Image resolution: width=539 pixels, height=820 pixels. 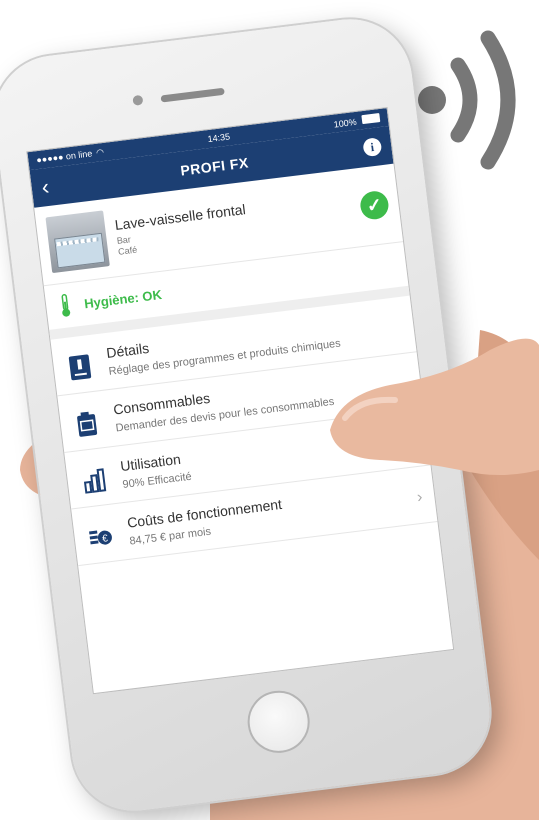 I want to click on dishwasher-image, so click(x=77, y=242).